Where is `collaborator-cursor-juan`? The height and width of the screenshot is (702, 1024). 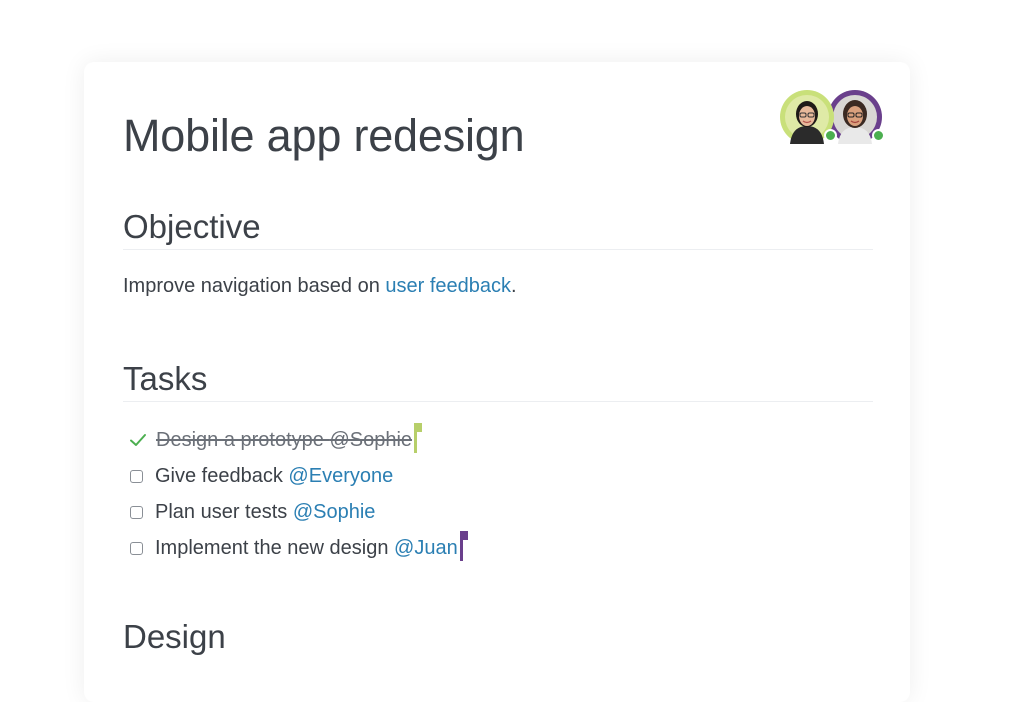 collaborator-cursor-juan is located at coordinates (463, 546).